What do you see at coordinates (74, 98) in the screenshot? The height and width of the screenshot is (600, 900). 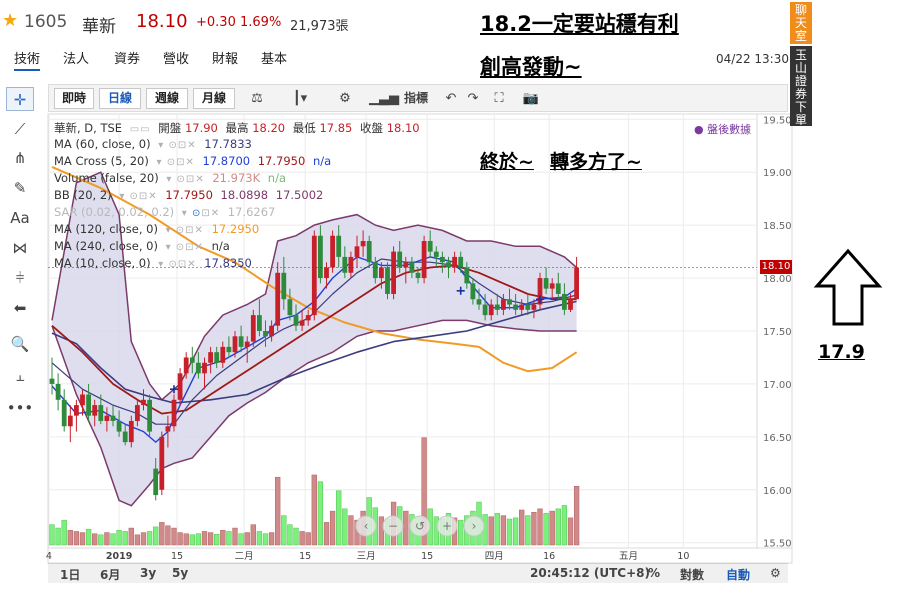 I see `interval-realtime-button: 即時` at bounding box center [74, 98].